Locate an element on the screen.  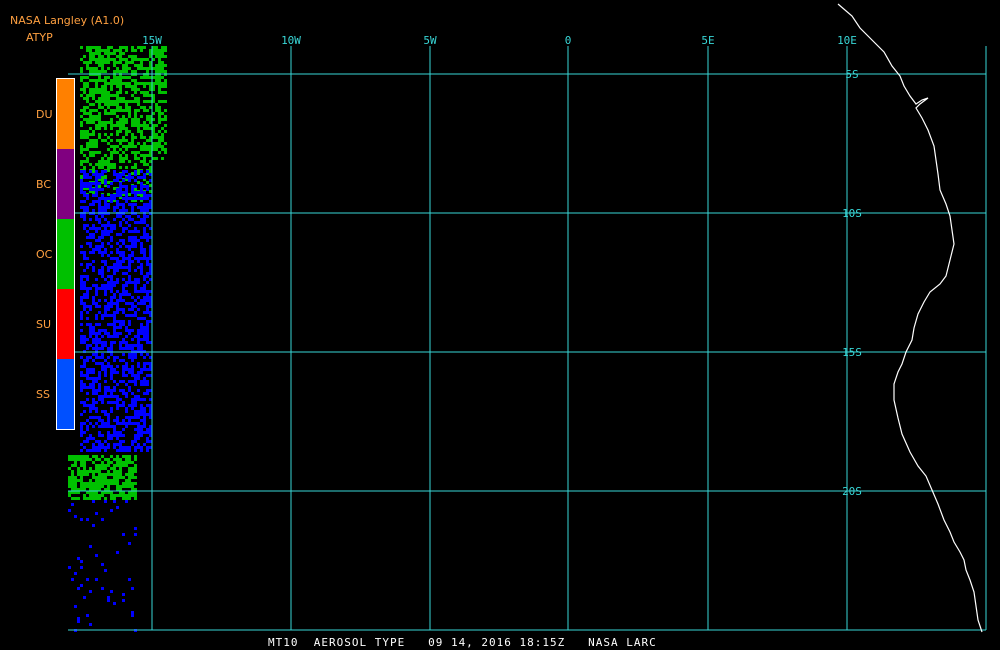
legend-swatch-ss is located at coordinates (65, 394).